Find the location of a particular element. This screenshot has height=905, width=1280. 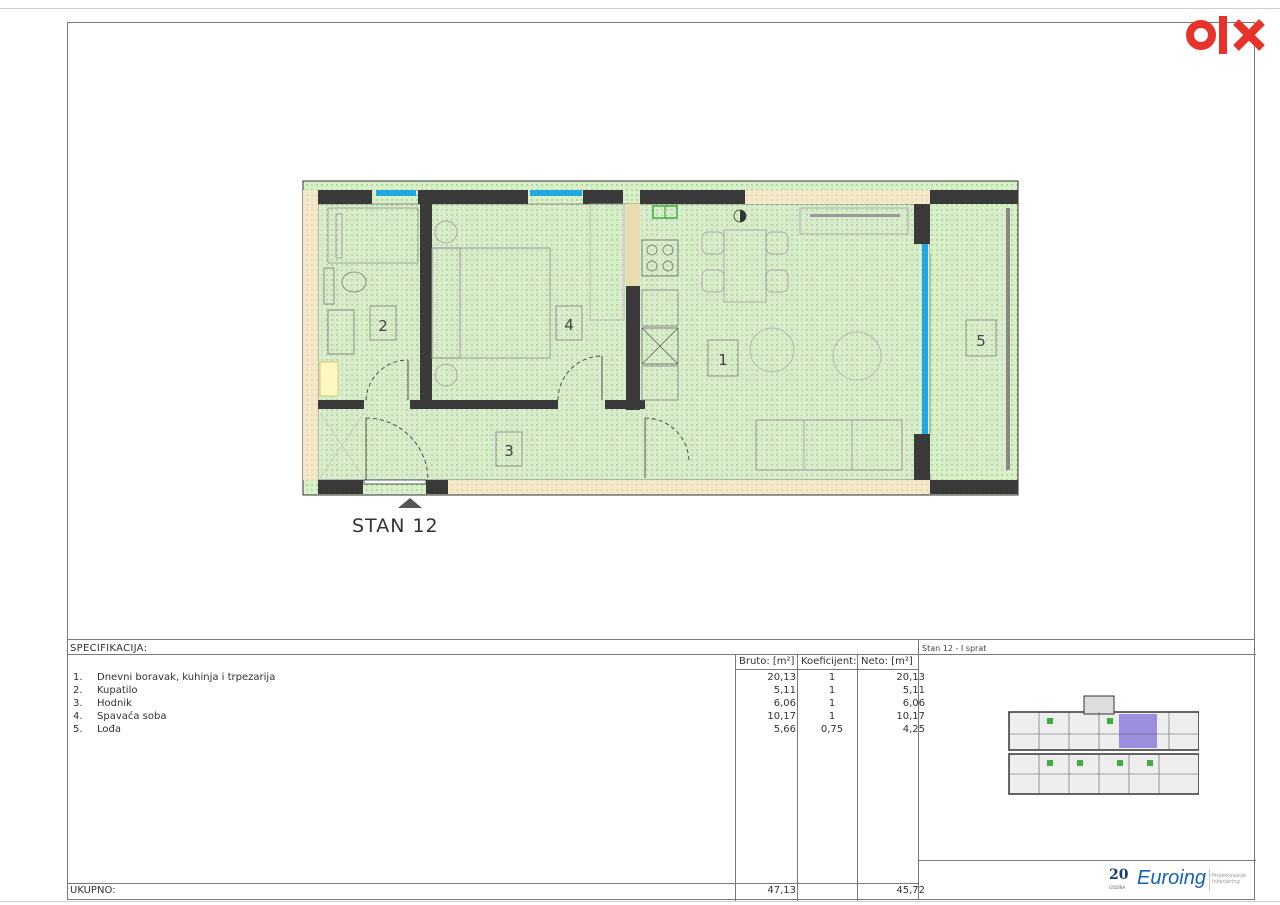

row-number: 4. is located at coordinates (78, 716).